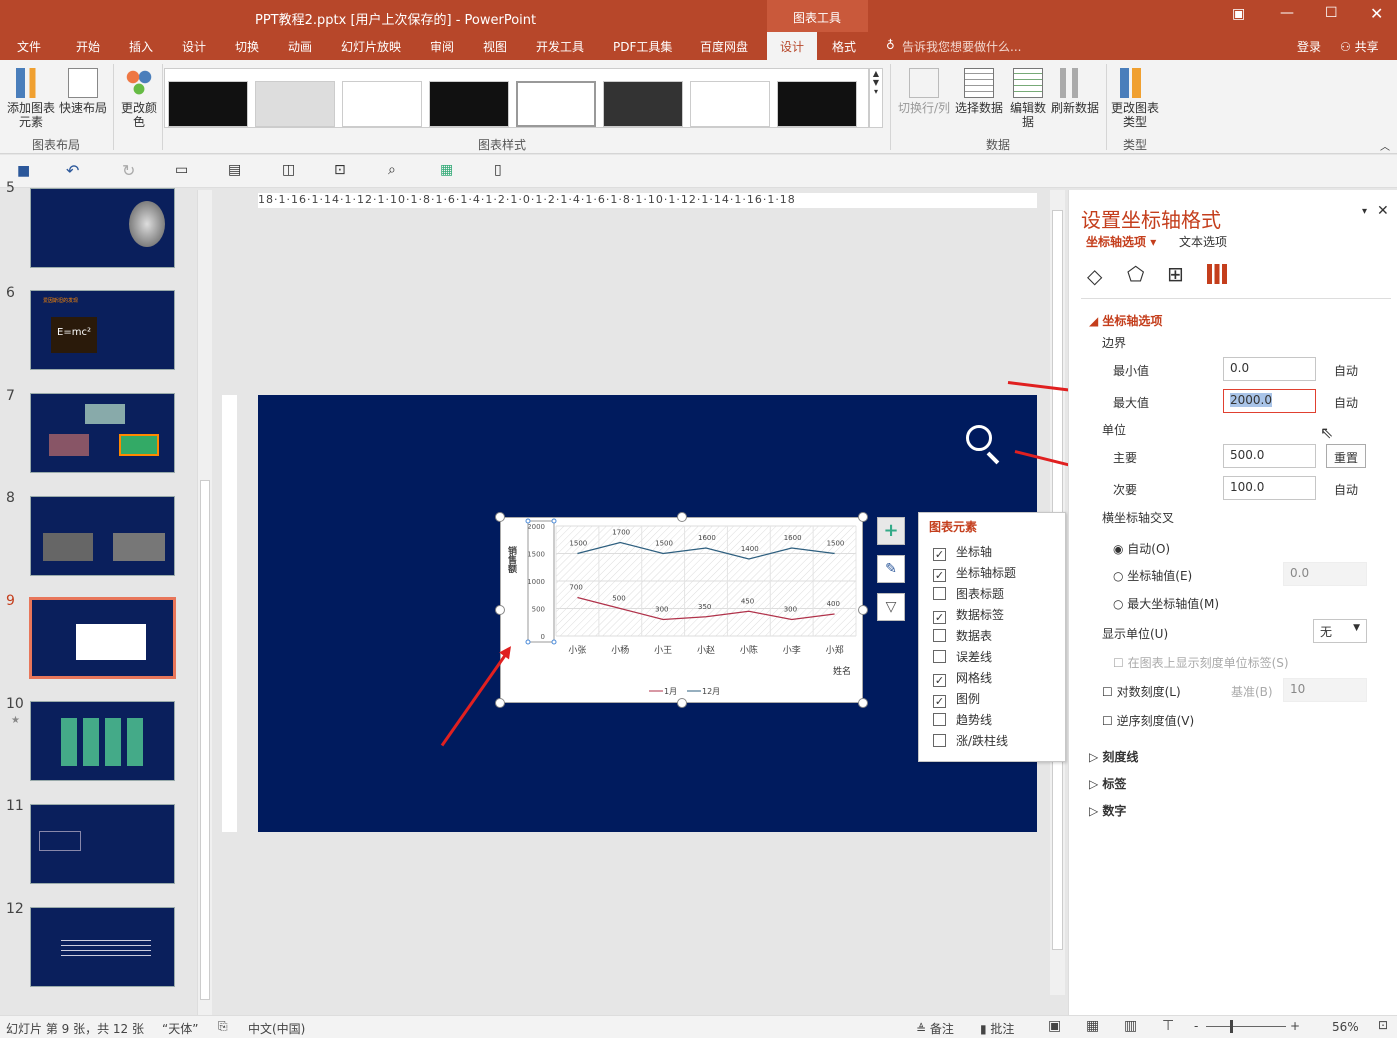 This screenshot has width=1397, height=1038. What do you see at coordinates (300, 46) in the screenshot?
I see `tab-animations: 动画` at bounding box center [300, 46].